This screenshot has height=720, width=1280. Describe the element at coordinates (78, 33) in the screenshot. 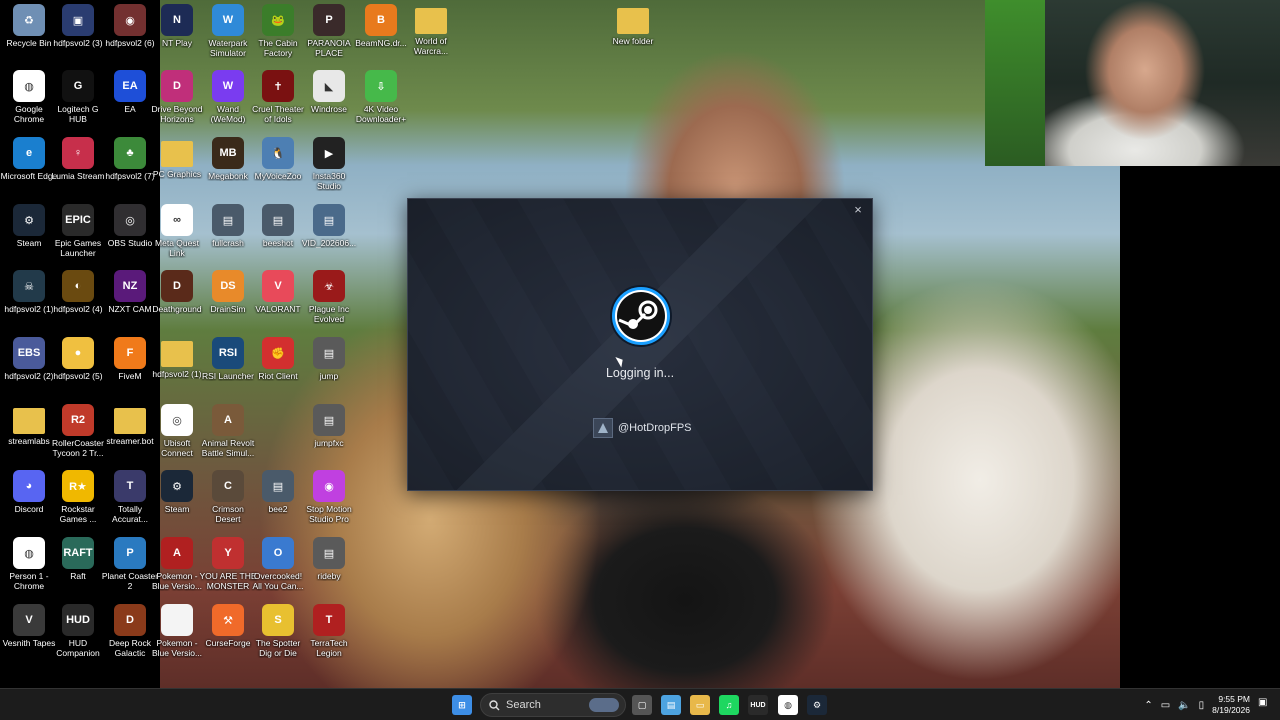

I see `desktop-icon: ▣ hdfpsvol2 (3)` at that location.